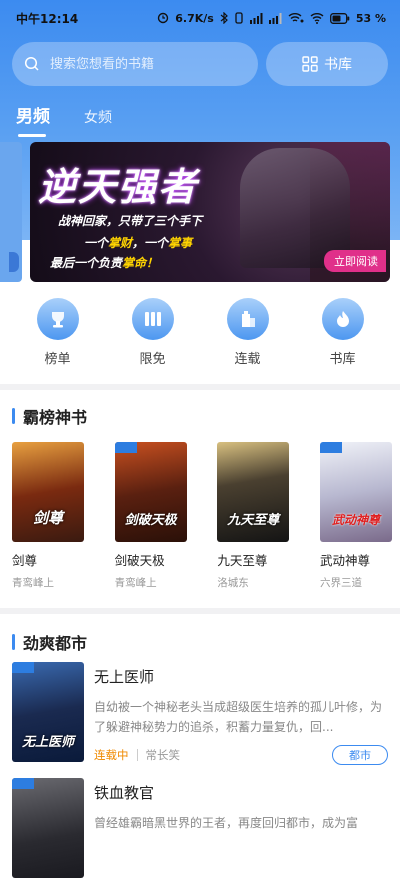  What do you see at coordinates (253, 492) in the screenshot?
I see `book-cover: 九天至尊` at bounding box center [253, 492].